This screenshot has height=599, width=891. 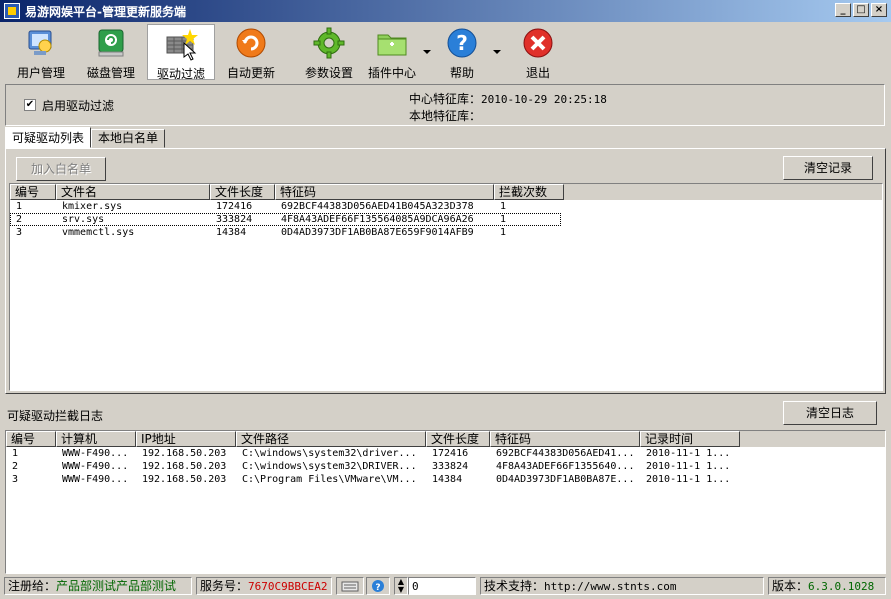 What do you see at coordinates (544, 99) in the screenshot?
I see `center-lib-value: 2010-10-29 20:25:18` at bounding box center [544, 99].